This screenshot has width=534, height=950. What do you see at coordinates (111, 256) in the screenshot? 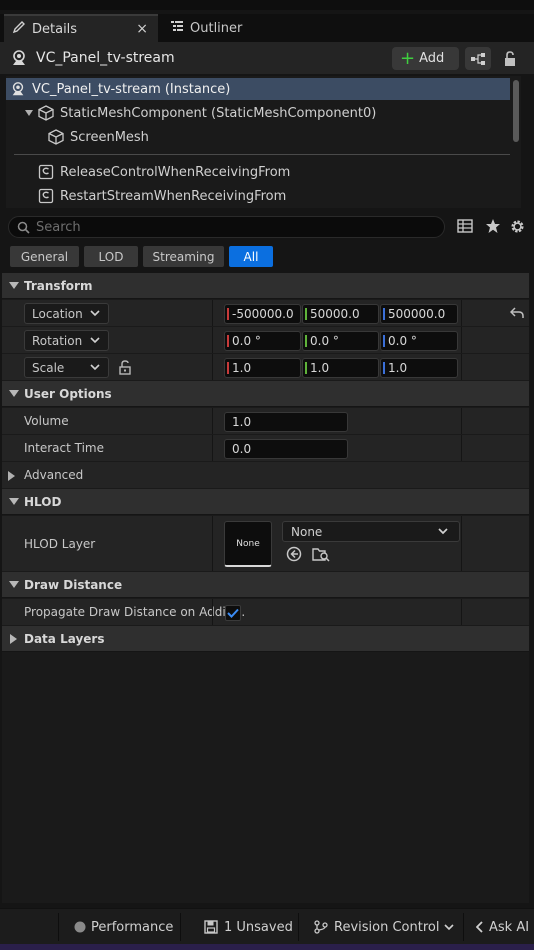
I see `filter-lod: LOD` at bounding box center [111, 256].